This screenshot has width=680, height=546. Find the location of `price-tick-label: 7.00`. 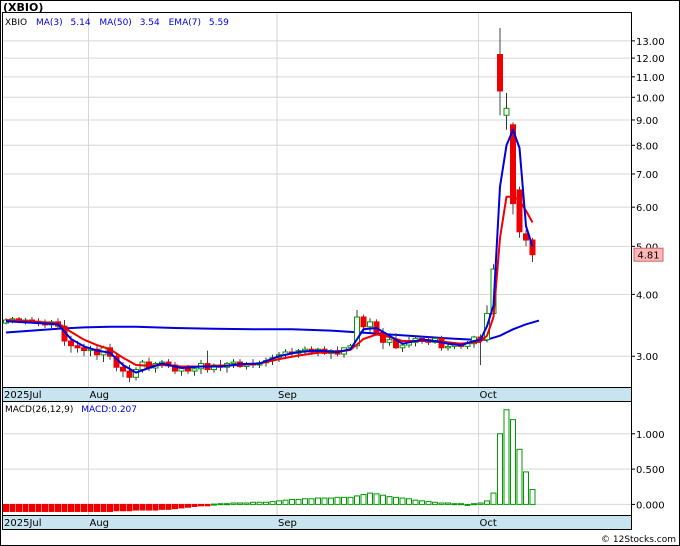

price-tick-label: 7.00 is located at coordinates (647, 175).